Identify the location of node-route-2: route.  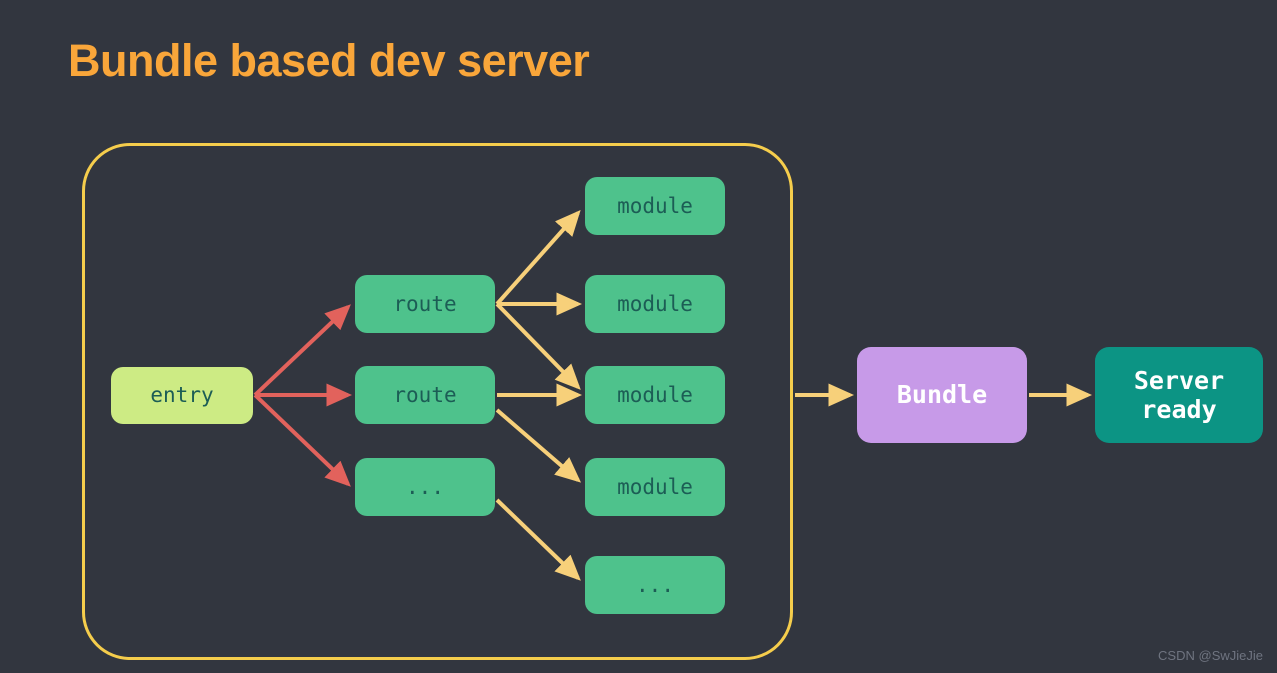
(425, 395).